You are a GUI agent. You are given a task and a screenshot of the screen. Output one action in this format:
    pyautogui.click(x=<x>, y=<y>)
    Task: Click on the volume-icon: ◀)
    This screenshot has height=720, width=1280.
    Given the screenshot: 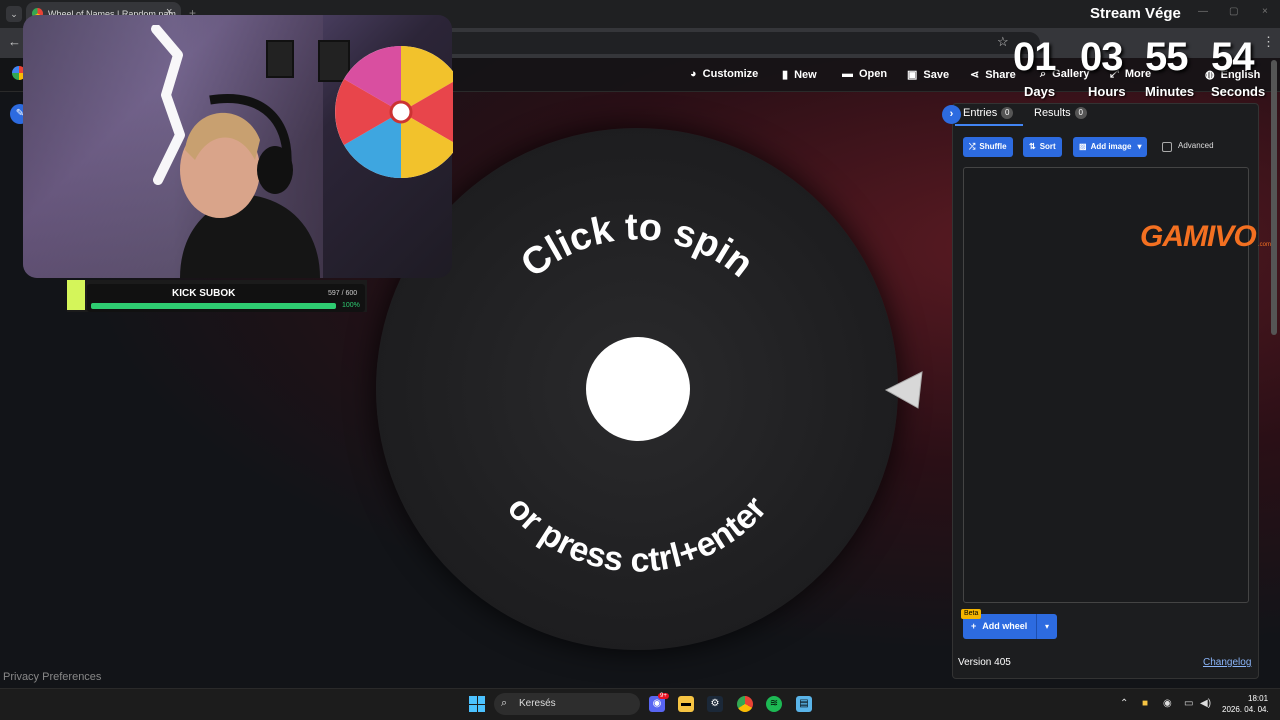 What is the action you would take?
    pyautogui.click(x=1205, y=703)
    